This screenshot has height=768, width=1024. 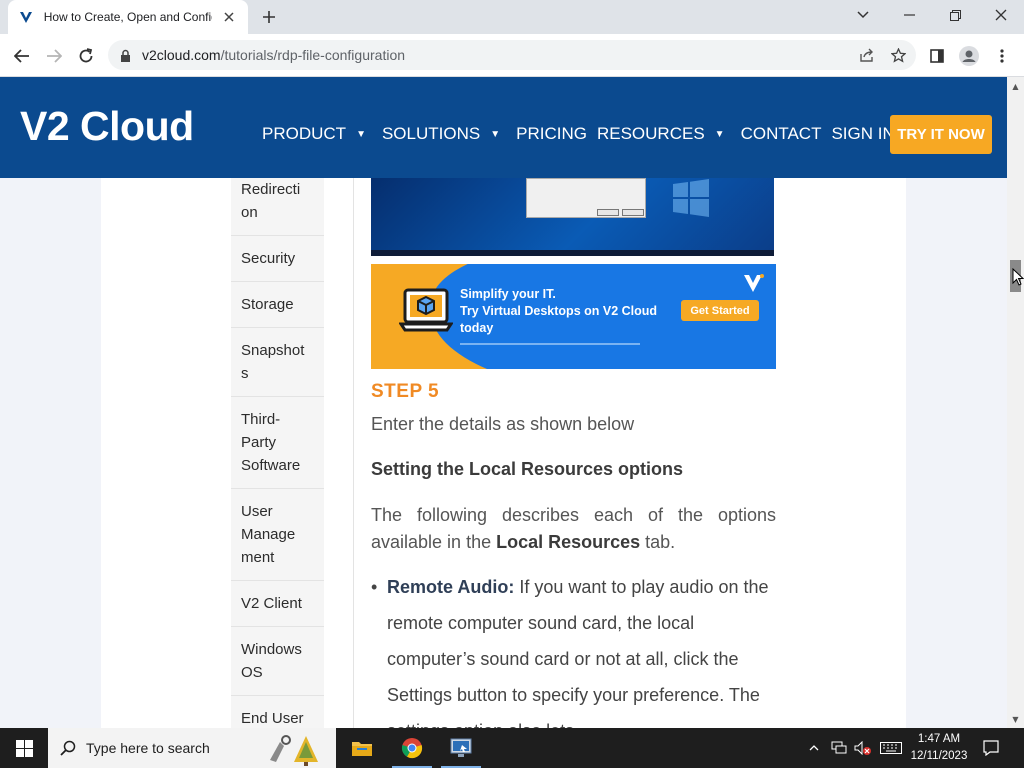 What do you see at coordinates (586, 198) in the screenshot?
I see `dialog-thumbnail` at bounding box center [586, 198].